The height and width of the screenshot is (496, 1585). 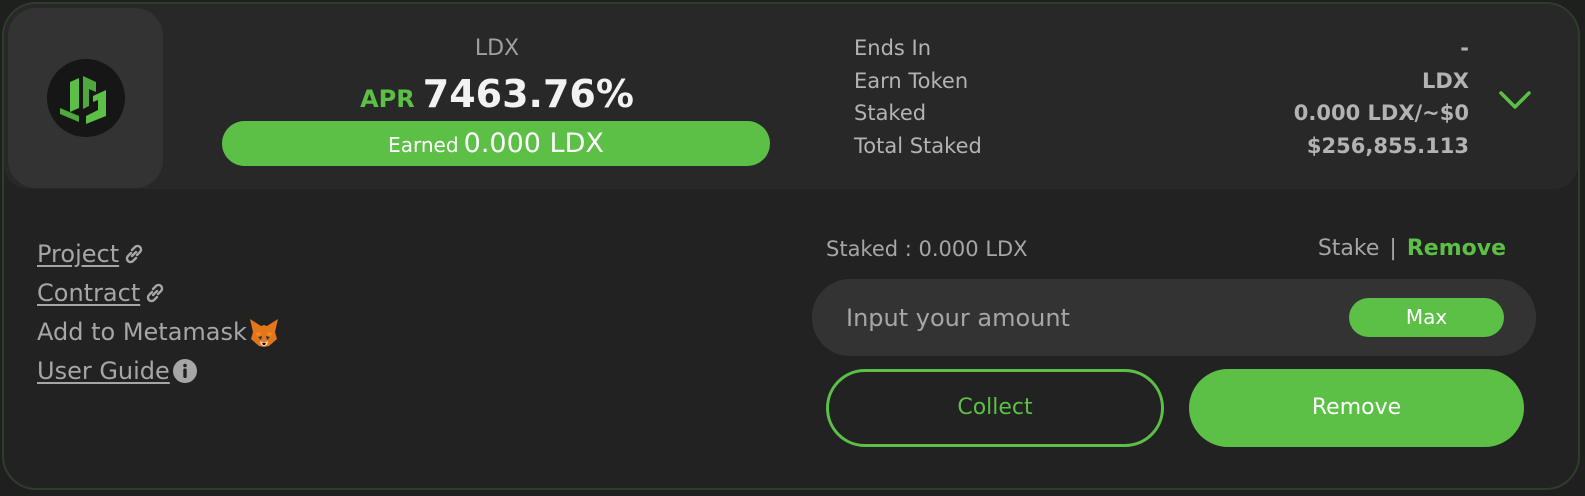 I want to click on ldx-logo-icon, so click(x=86, y=98).